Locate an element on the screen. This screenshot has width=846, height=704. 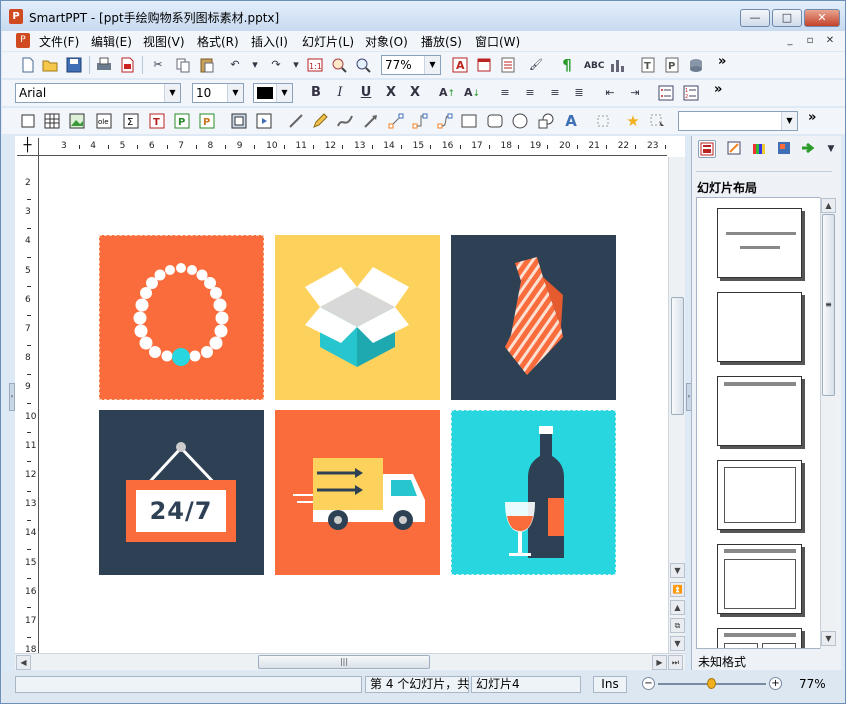
line-tool-icon is located at coordinates (296, 121).